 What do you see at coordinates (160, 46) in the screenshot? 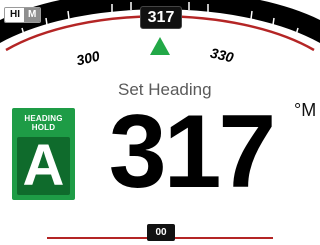
I see `heading-marker-icon` at bounding box center [160, 46].